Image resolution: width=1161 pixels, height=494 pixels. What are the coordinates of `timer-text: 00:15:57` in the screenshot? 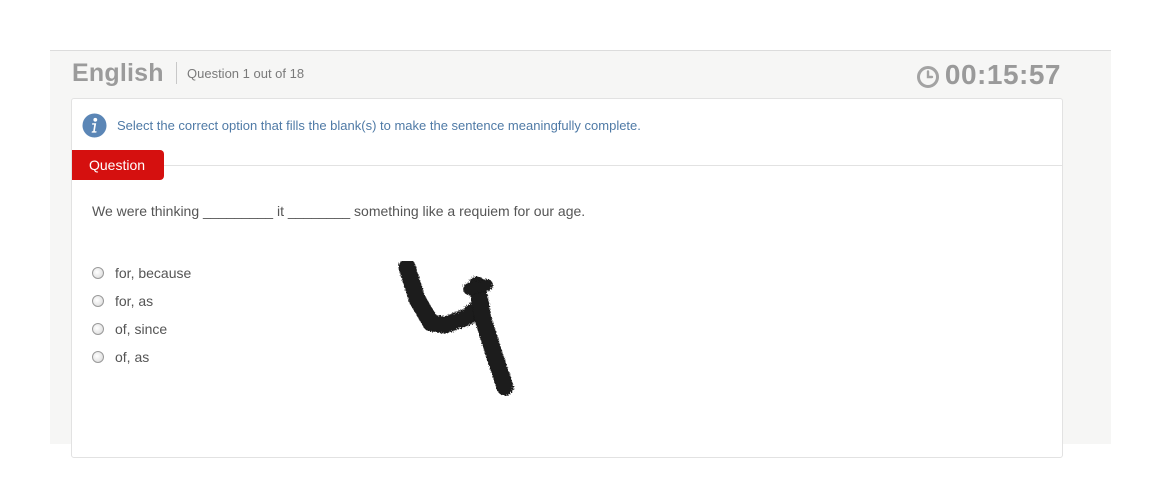 It's located at (1002, 74).